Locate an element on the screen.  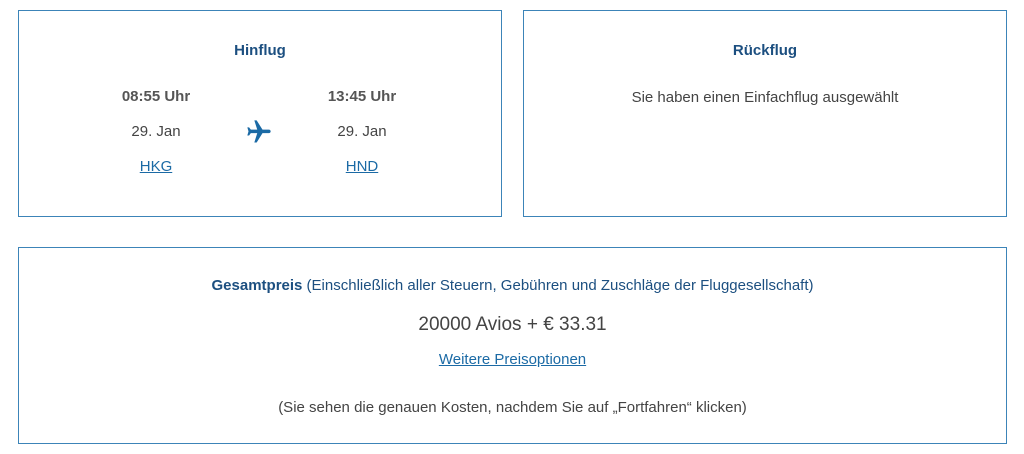
departure-airport-link: HKG is located at coordinates (156, 167).